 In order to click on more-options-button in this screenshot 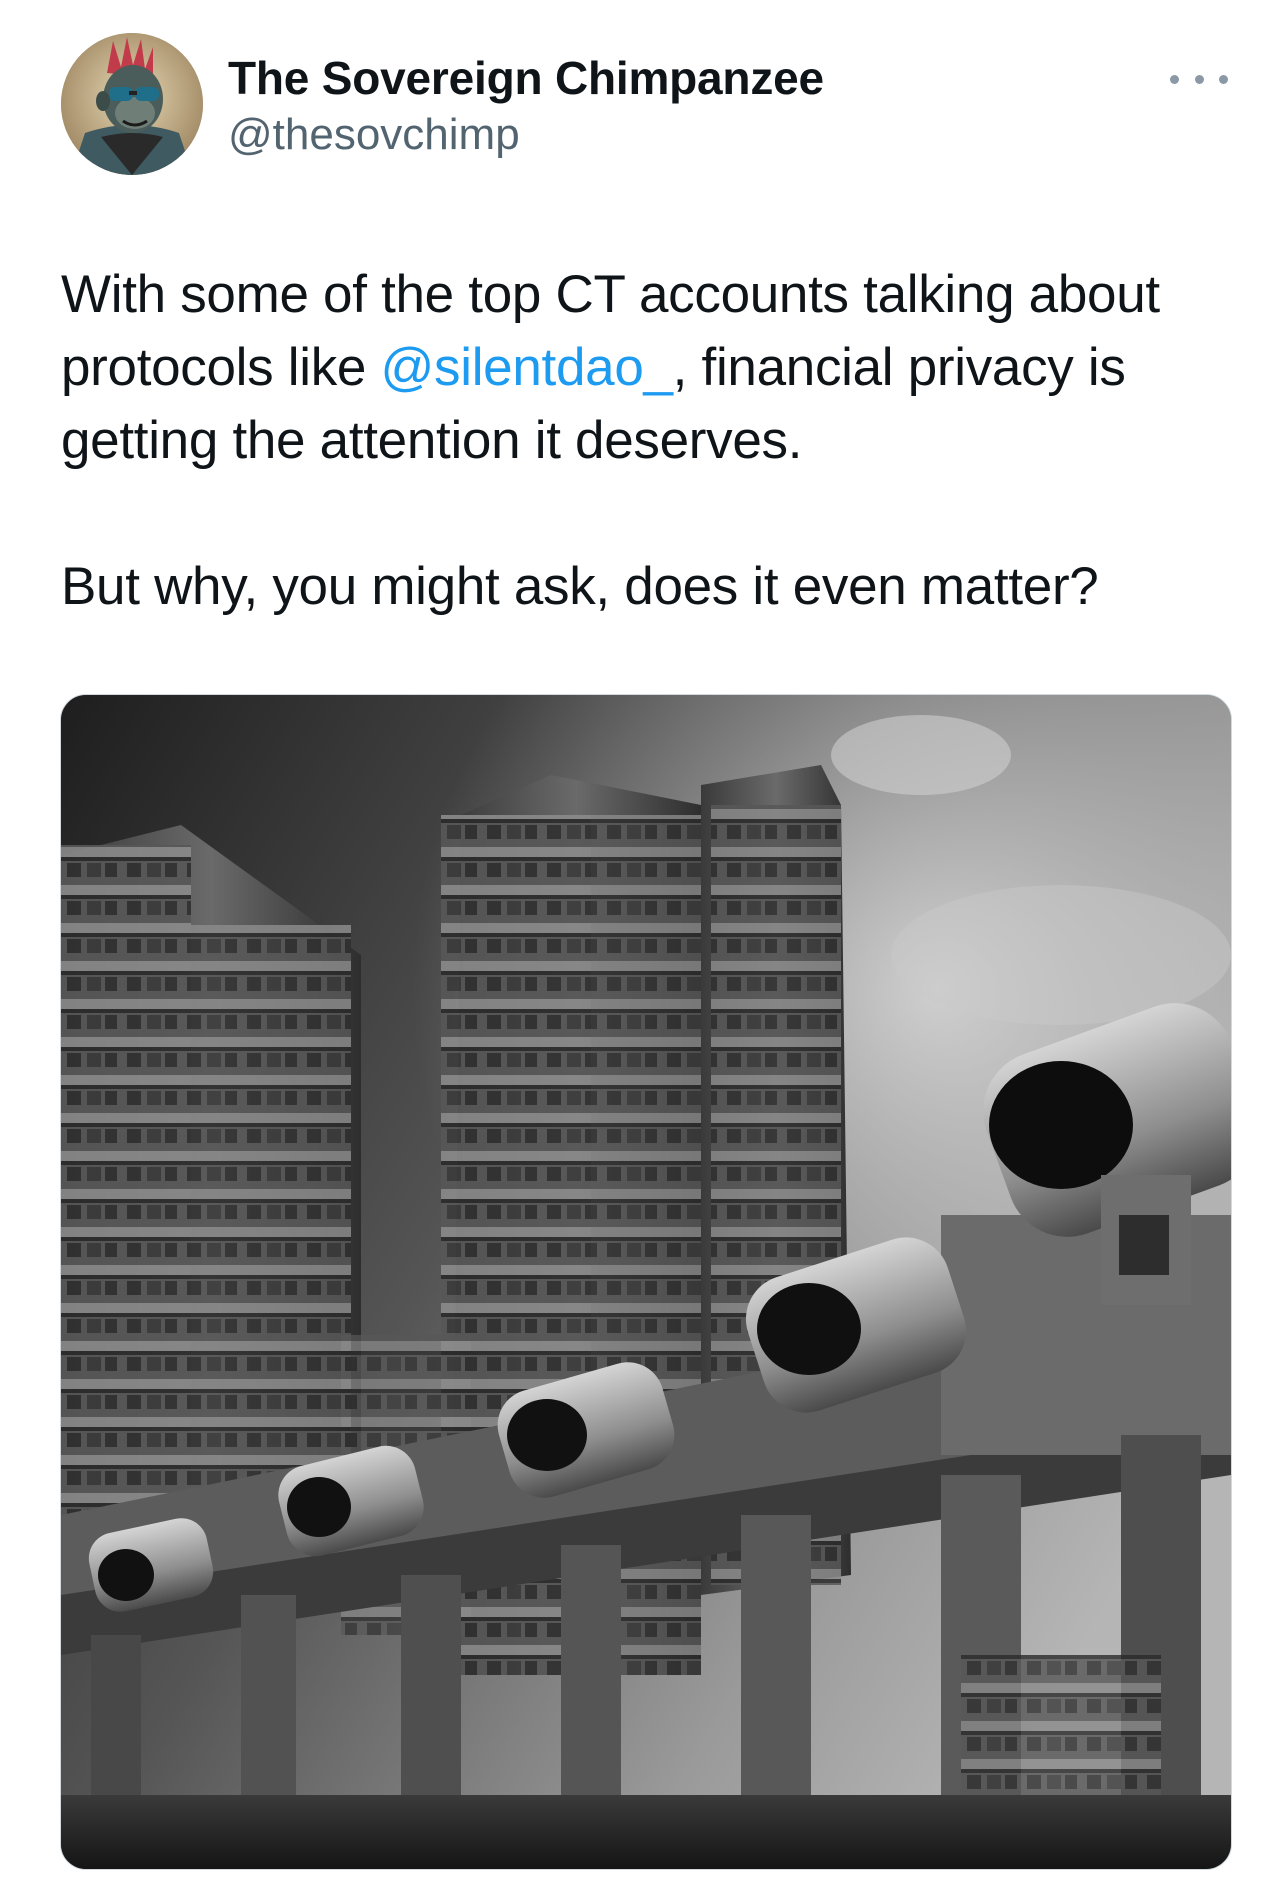, I will do `click(1199, 79)`.